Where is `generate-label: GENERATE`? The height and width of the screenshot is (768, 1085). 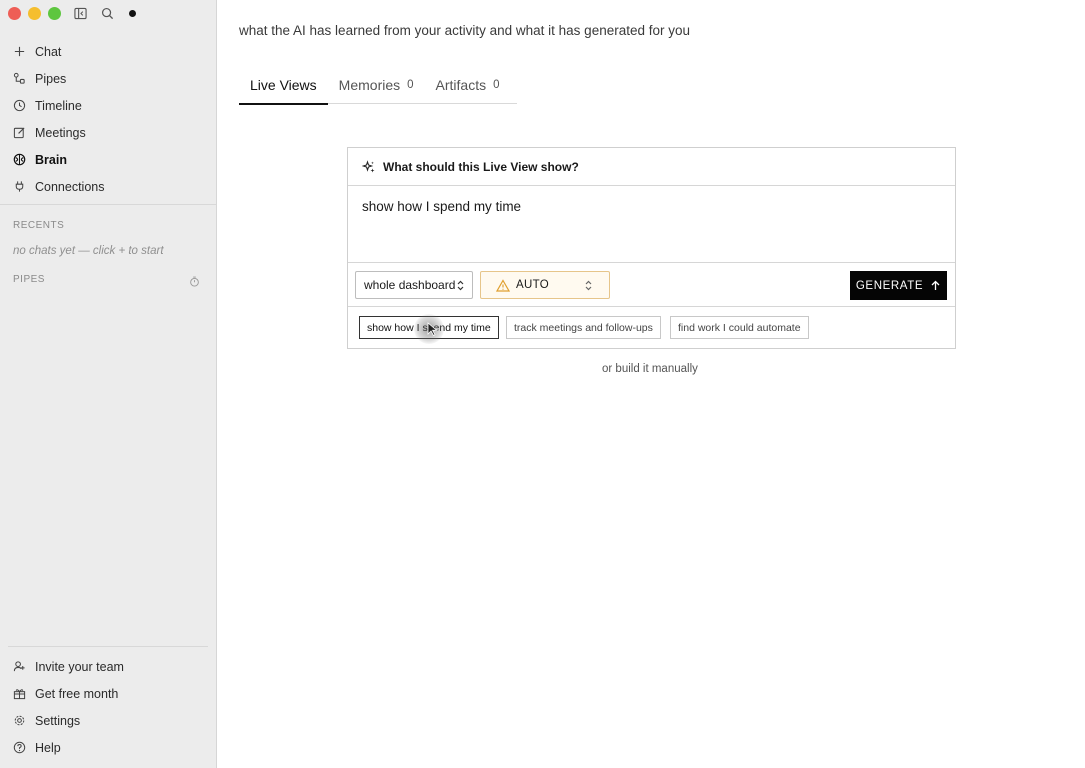 generate-label: GENERATE is located at coordinates (889, 285).